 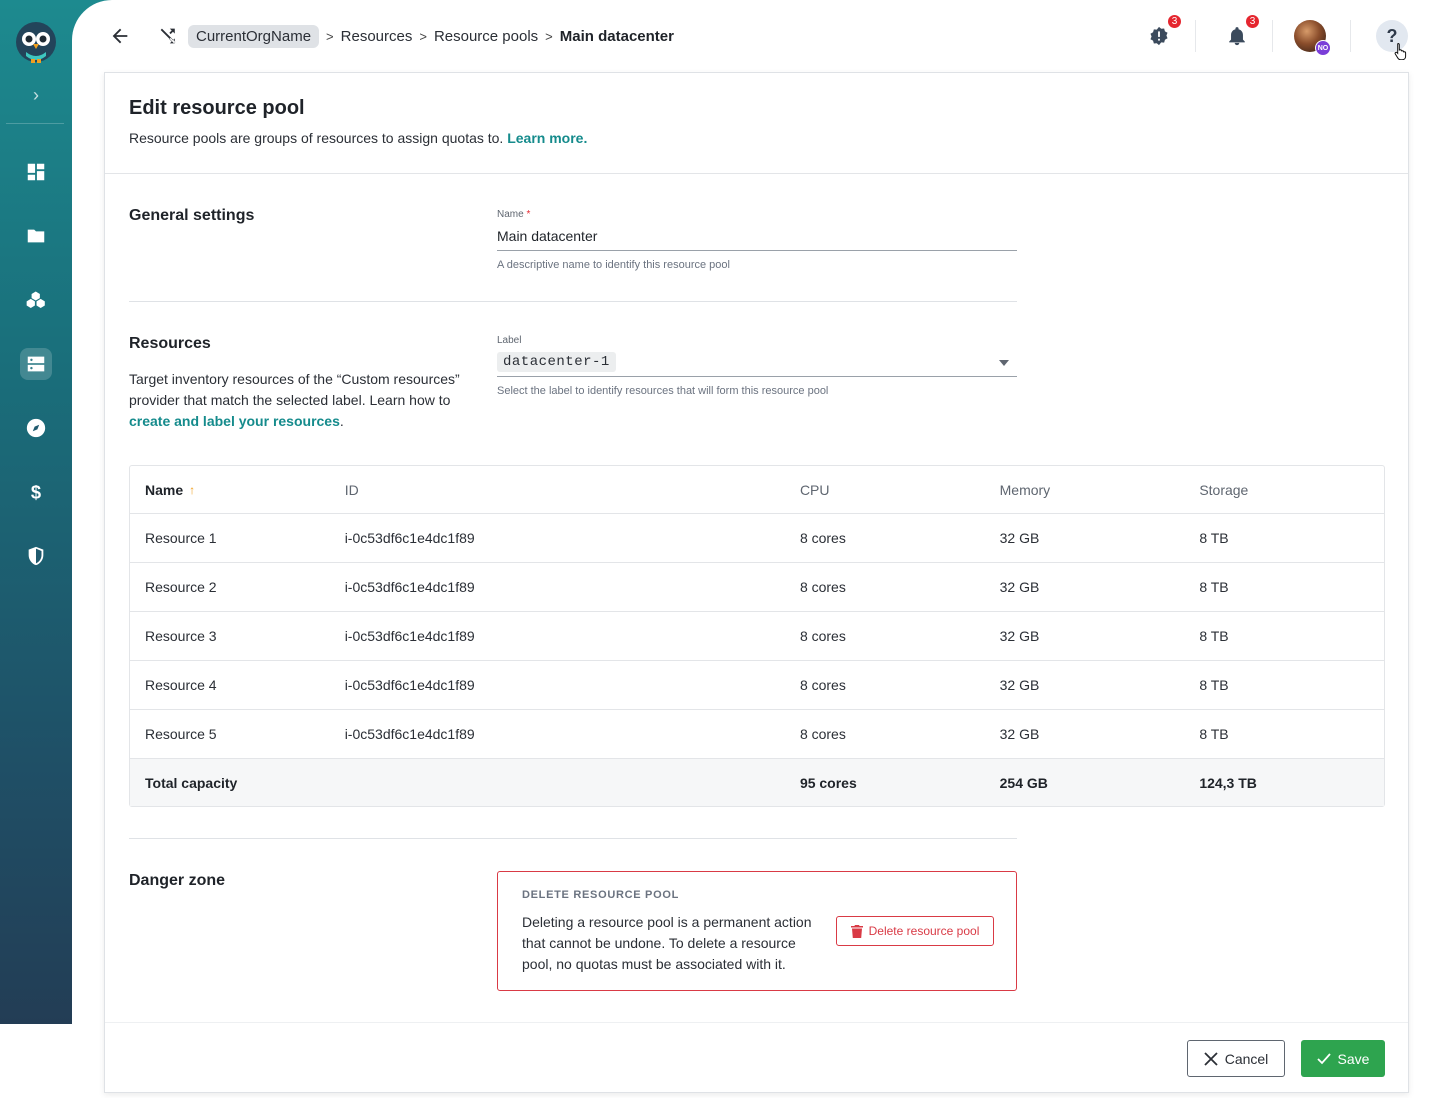 I want to click on notifications-button: 3, so click(x=1241, y=32).